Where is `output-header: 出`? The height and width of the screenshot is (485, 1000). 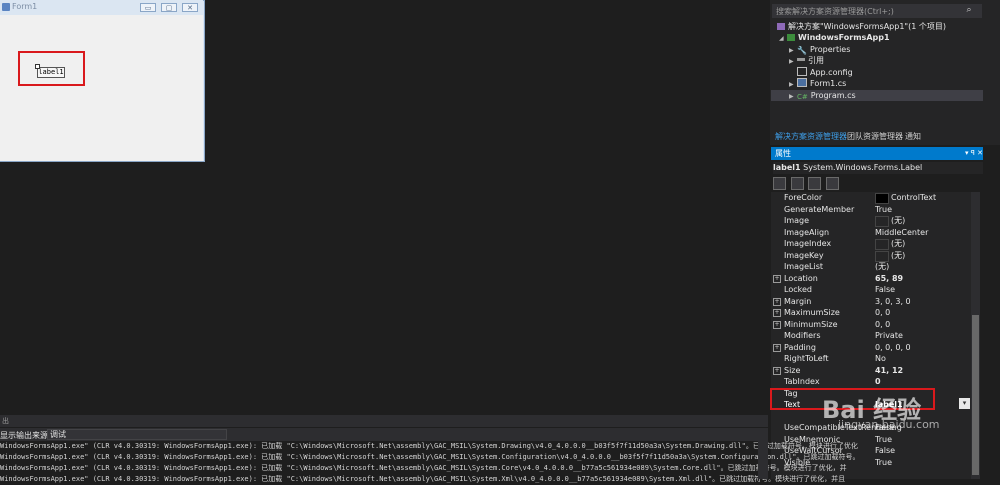
output-header: 出 is located at coordinates (384, 421).